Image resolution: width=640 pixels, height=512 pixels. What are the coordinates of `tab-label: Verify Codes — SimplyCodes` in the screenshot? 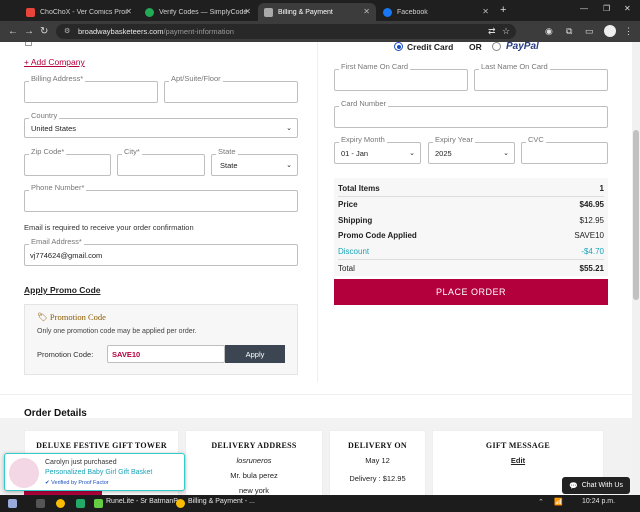 It's located at (203, 12).